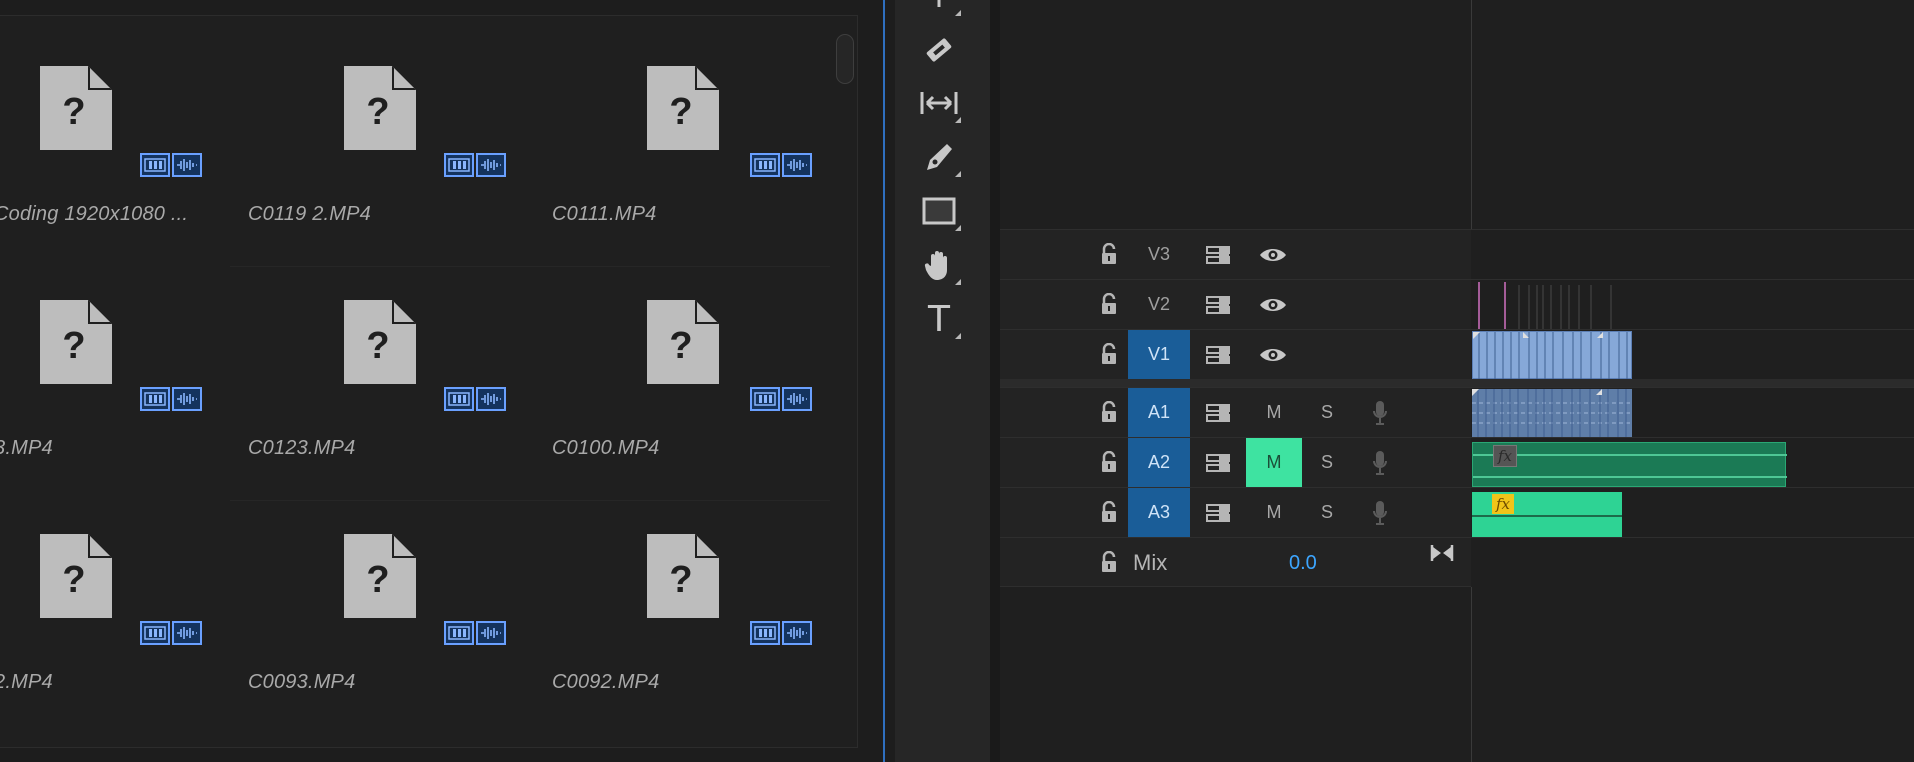 This screenshot has height=762, width=1914. I want to click on track-header-a1: A1 M S, so click(1235, 412).